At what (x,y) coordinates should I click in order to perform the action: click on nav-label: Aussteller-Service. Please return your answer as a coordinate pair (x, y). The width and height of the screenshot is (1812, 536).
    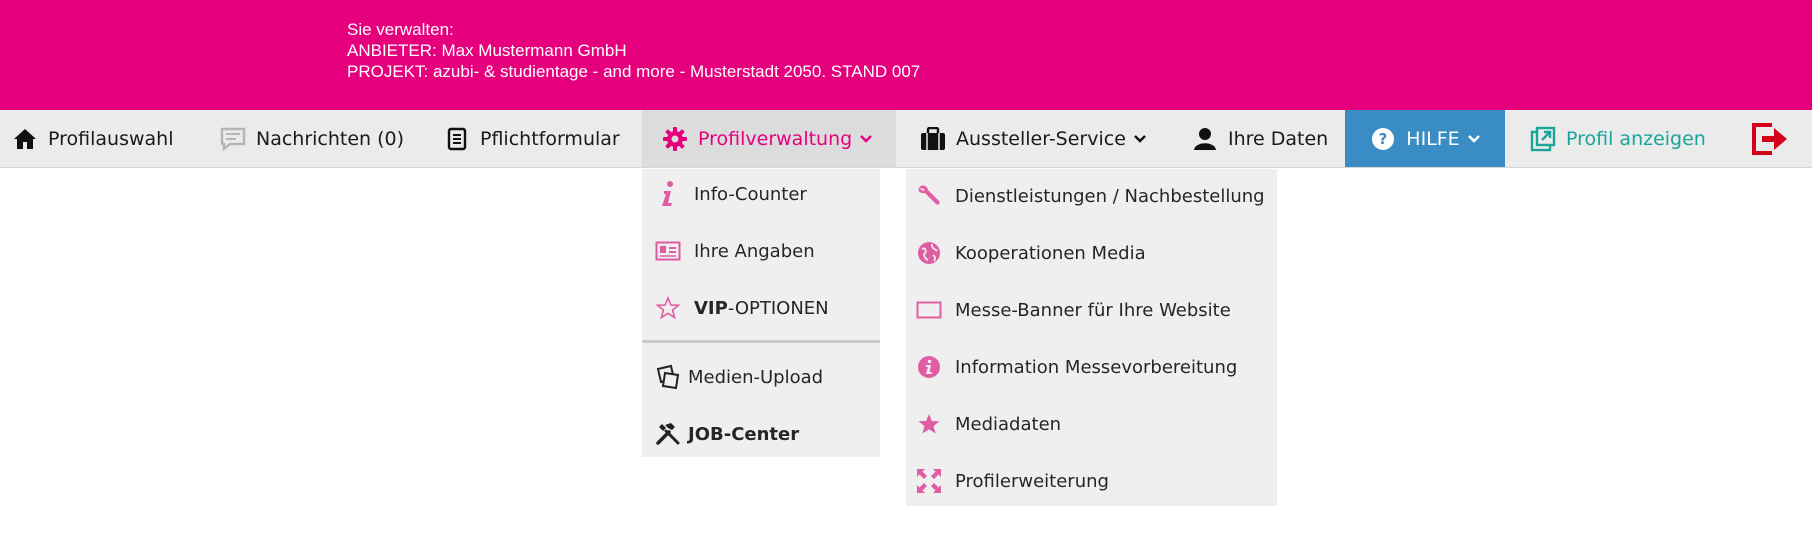
    Looking at the image, I should click on (1041, 138).